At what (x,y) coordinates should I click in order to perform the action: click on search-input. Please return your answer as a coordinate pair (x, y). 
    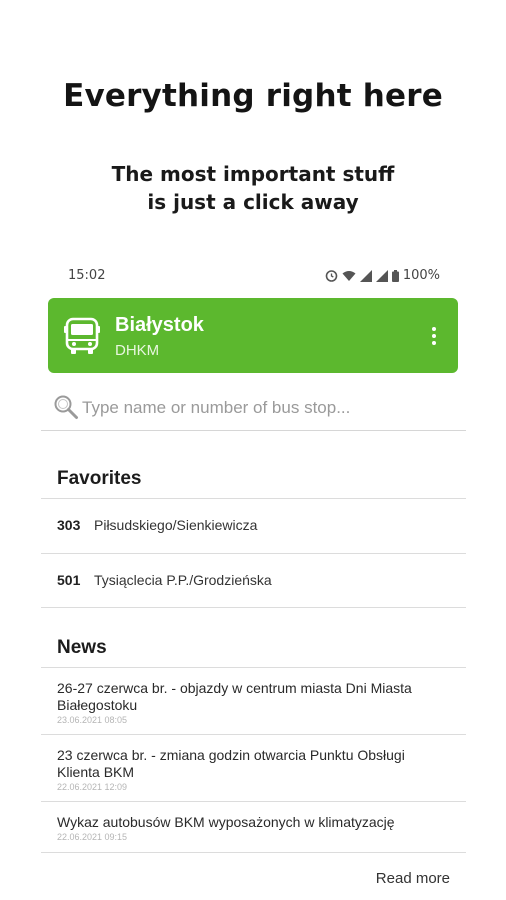
    Looking at the image, I should click on (267, 408).